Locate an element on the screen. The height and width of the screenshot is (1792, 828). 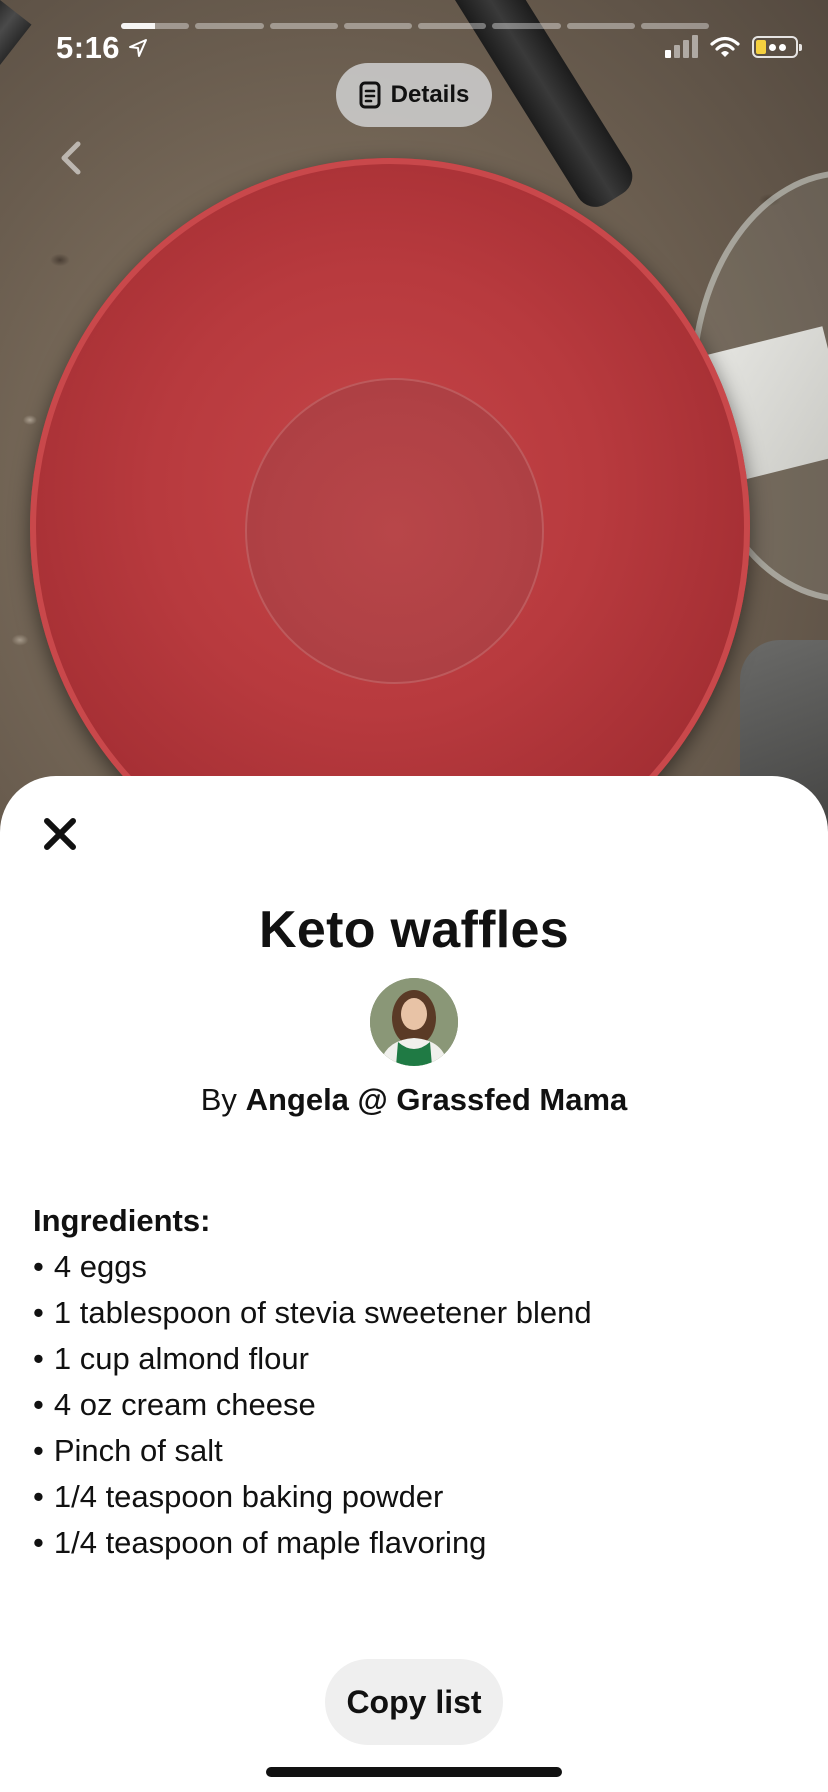
status-indicators is located at coordinates (733, 46).